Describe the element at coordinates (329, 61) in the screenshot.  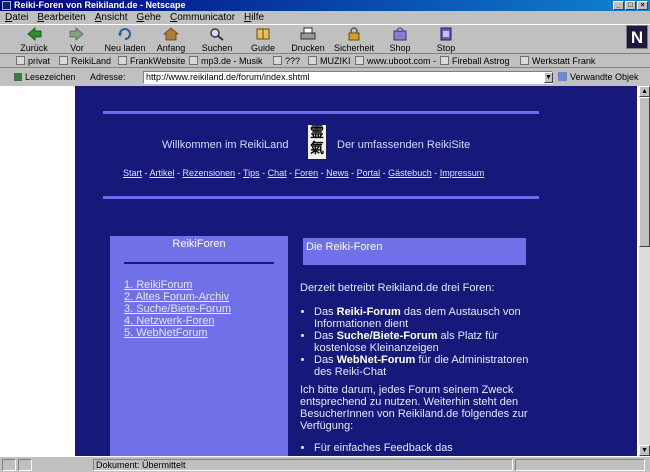
I see `bookmark-muziki: MUZIKI` at that location.